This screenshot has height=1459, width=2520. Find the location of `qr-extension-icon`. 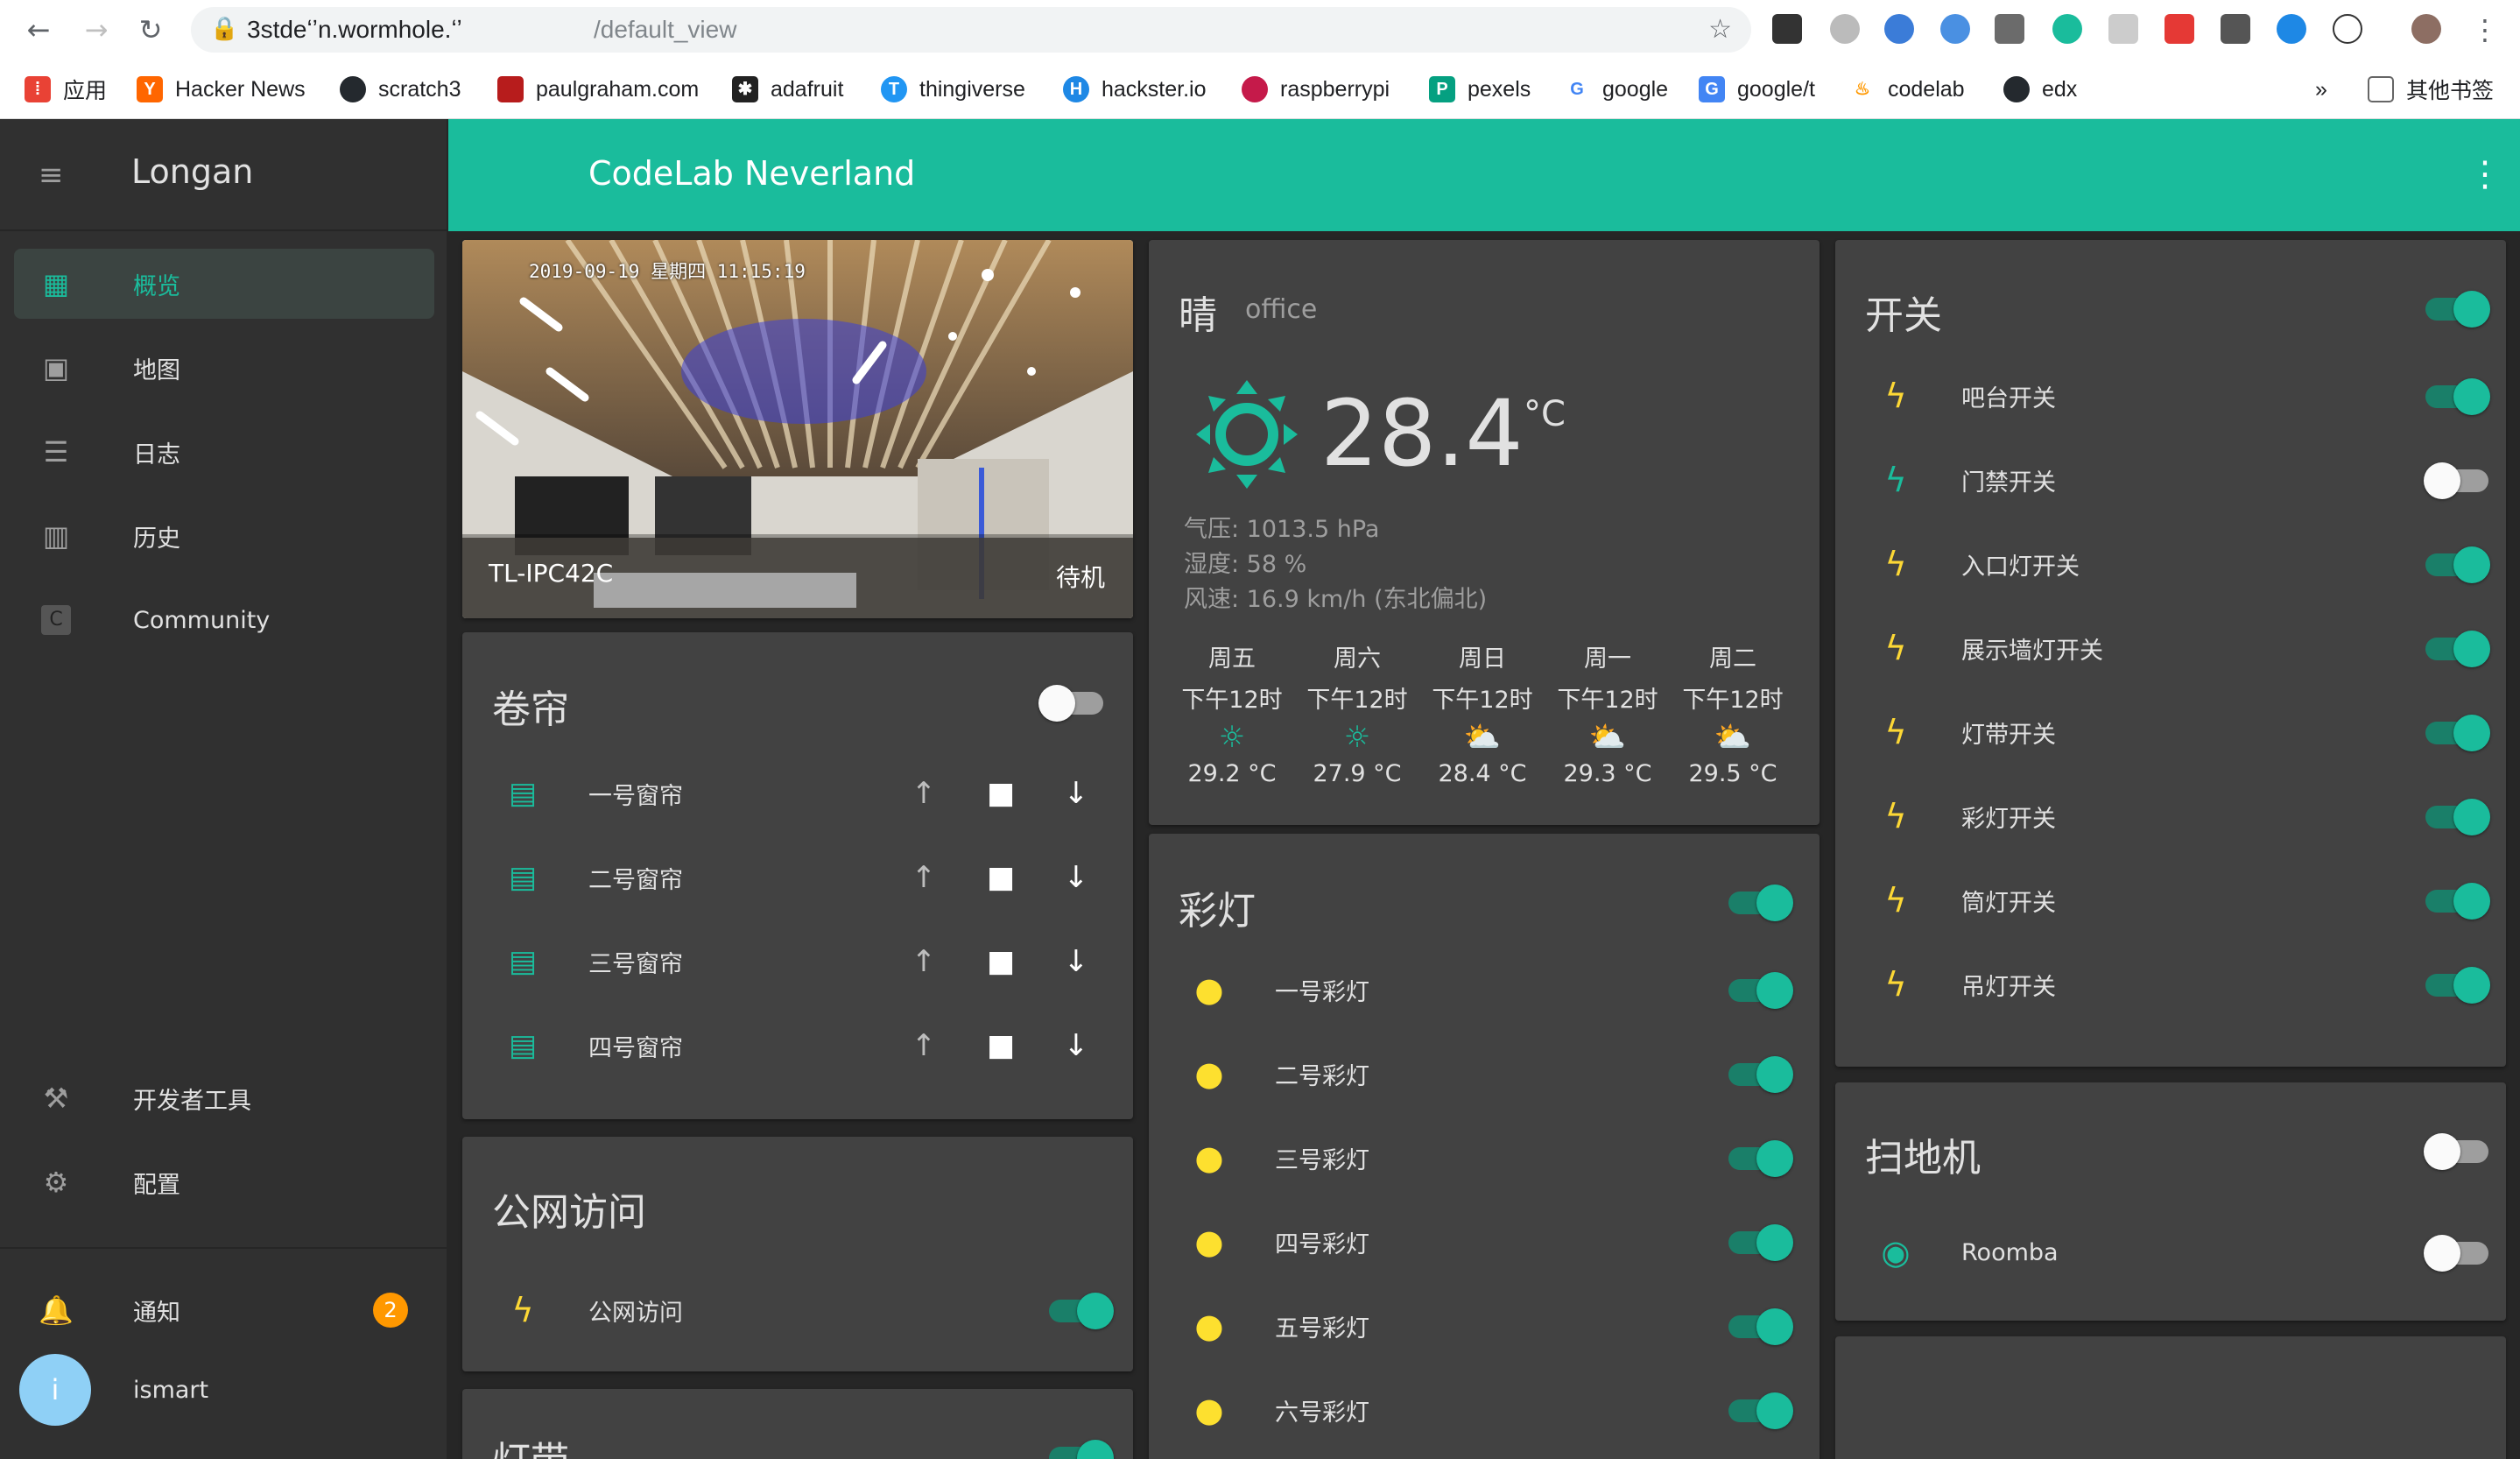

qr-extension-icon is located at coordinates (1787, 29).